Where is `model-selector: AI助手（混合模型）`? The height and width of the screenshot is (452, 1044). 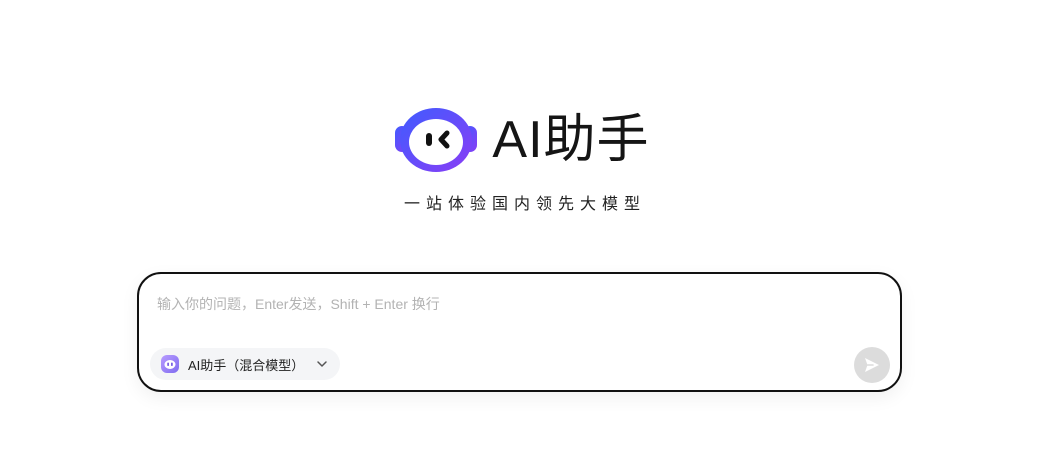
model-selector: AI助手（混合模型） is located at coordinates (245, 364).